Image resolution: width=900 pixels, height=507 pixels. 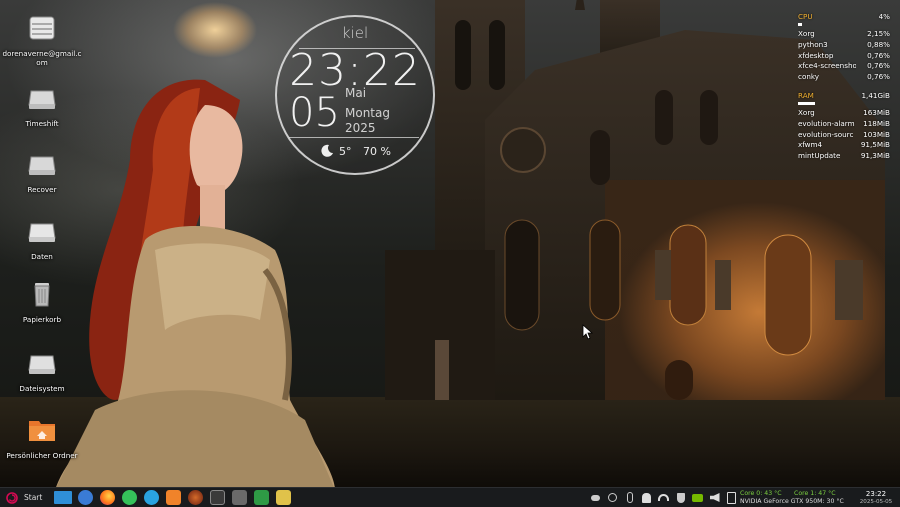 What do you see at coordinates (792, 501) in the screenshot?
I see `gpu-name-temp: NVIDIA GeForce GTX 950M: 30 °C` at bounding box center [792, 501].